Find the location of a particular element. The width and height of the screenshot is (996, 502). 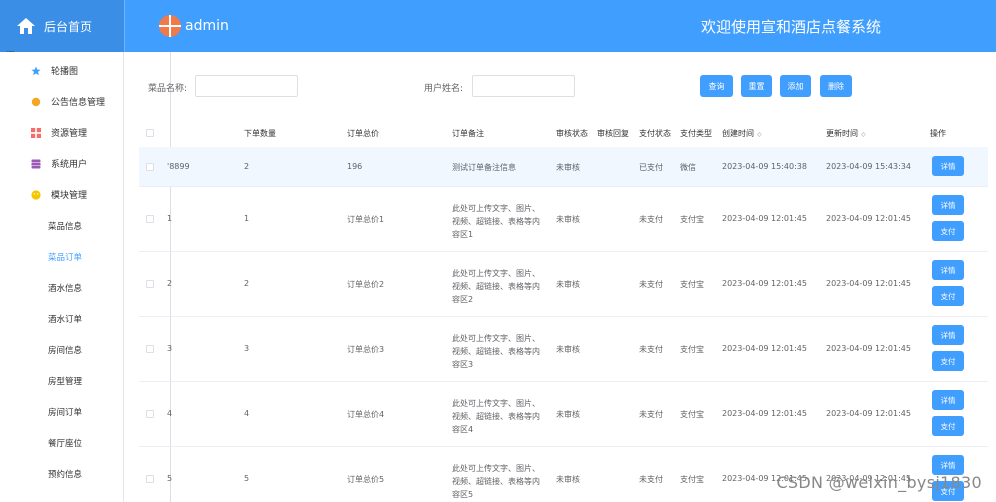

col-qty: 下单数量 is located at coordinates (260, 133).